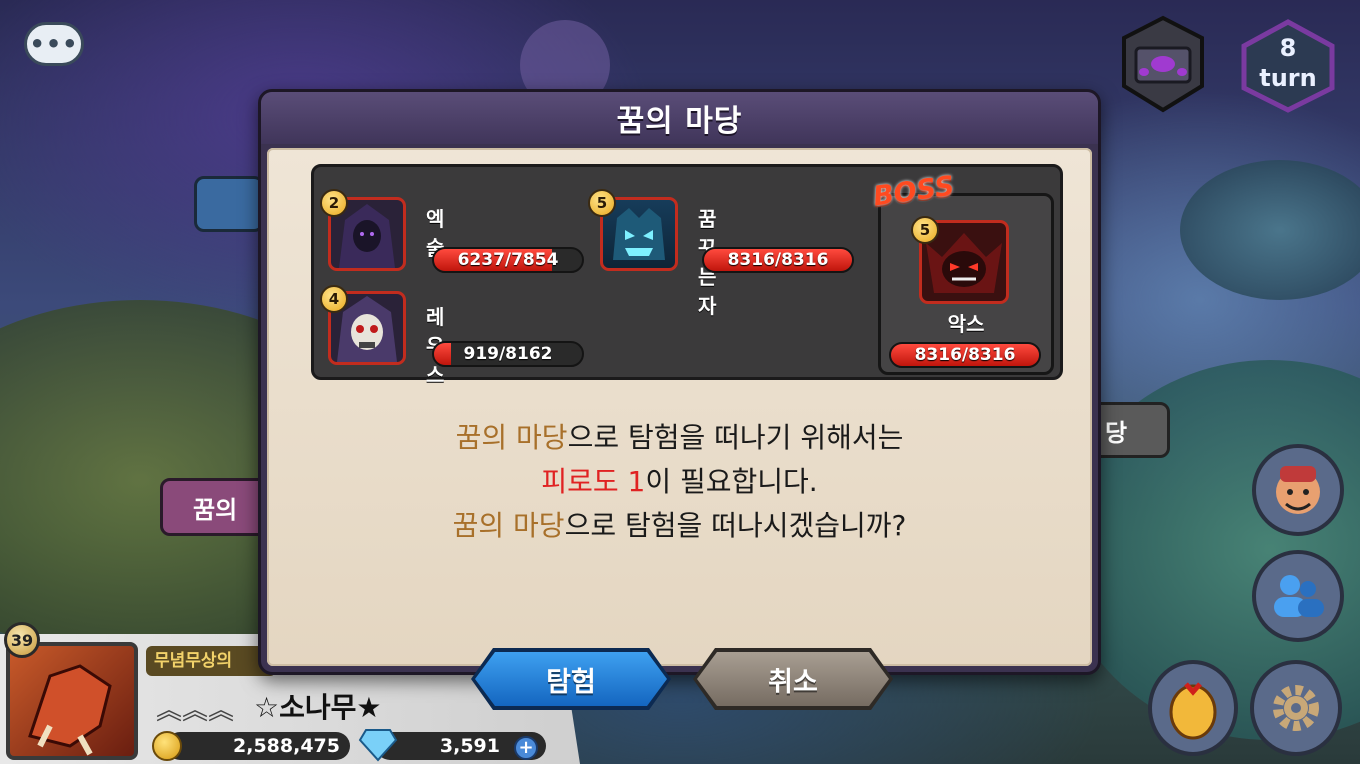 The image size is (1360, 764). I want to click on turn-indicator: 8 turn, so click(1288, 66).